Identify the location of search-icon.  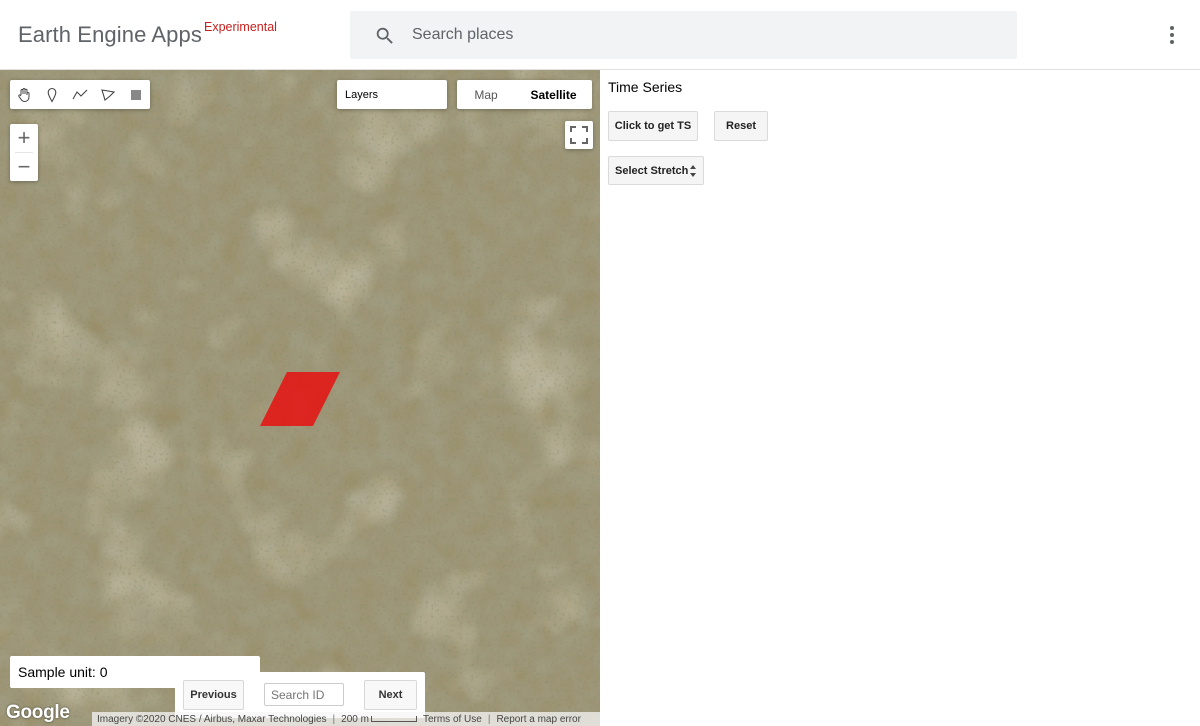
(385, 36).